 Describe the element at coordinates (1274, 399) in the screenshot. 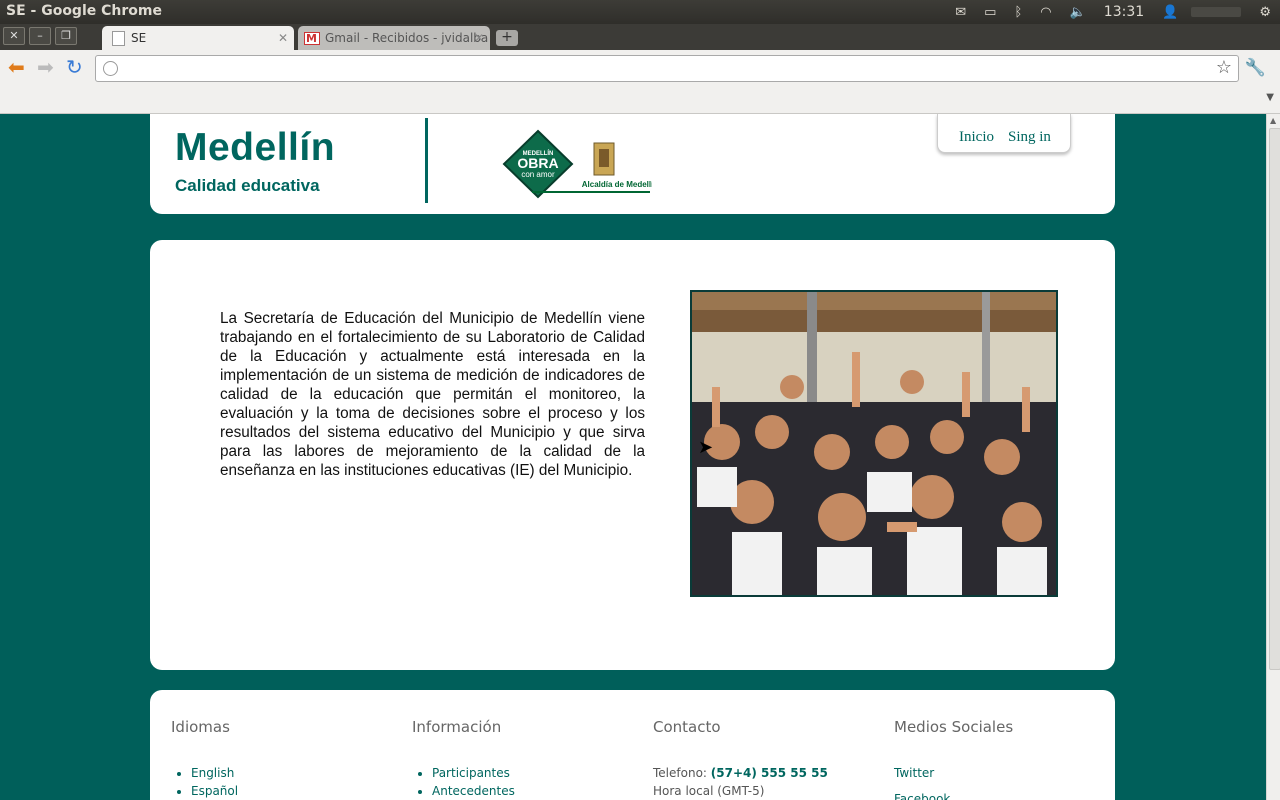

I see `scrollbar-thumb` at that location.